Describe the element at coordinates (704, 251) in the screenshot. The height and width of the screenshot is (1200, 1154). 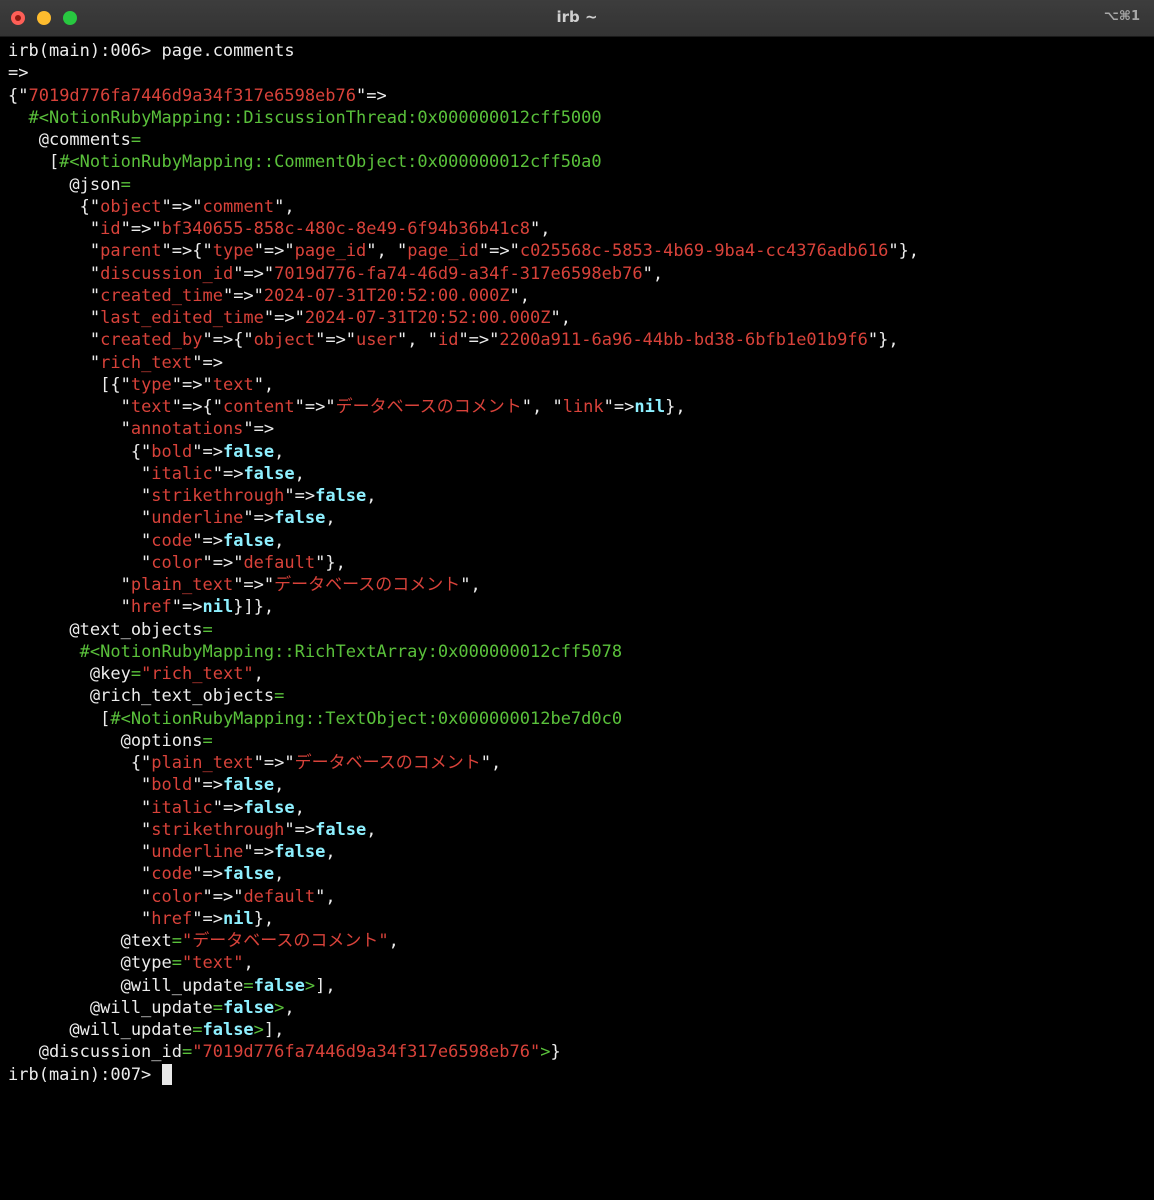
I see `output-token: c025568c-5853-4b69-9ba4-cc4376adb616` at that location.